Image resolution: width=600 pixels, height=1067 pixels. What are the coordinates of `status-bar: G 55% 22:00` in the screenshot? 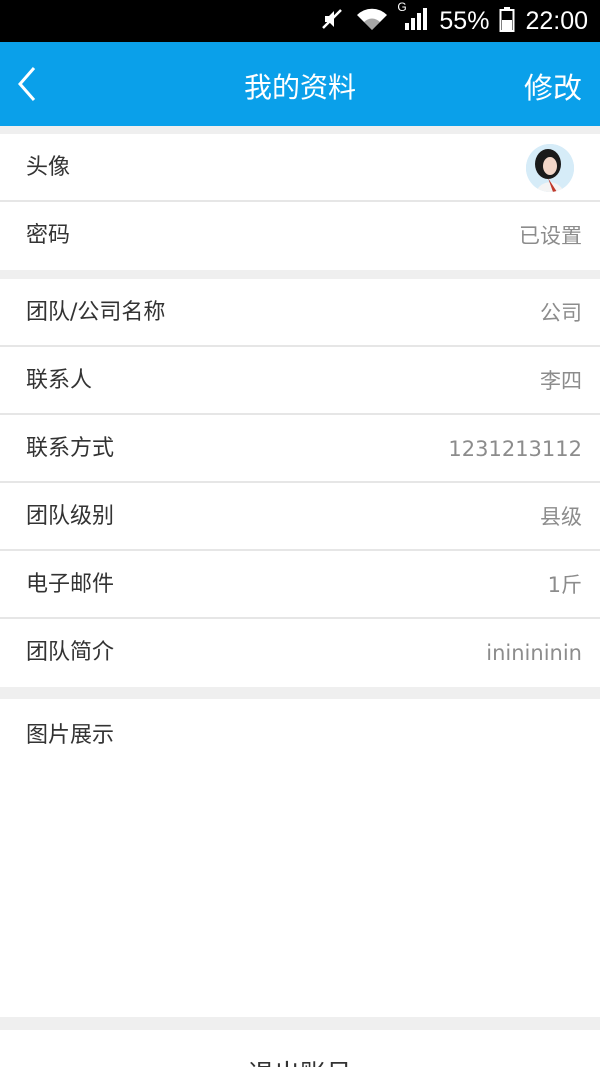 It's located at (300, 21).